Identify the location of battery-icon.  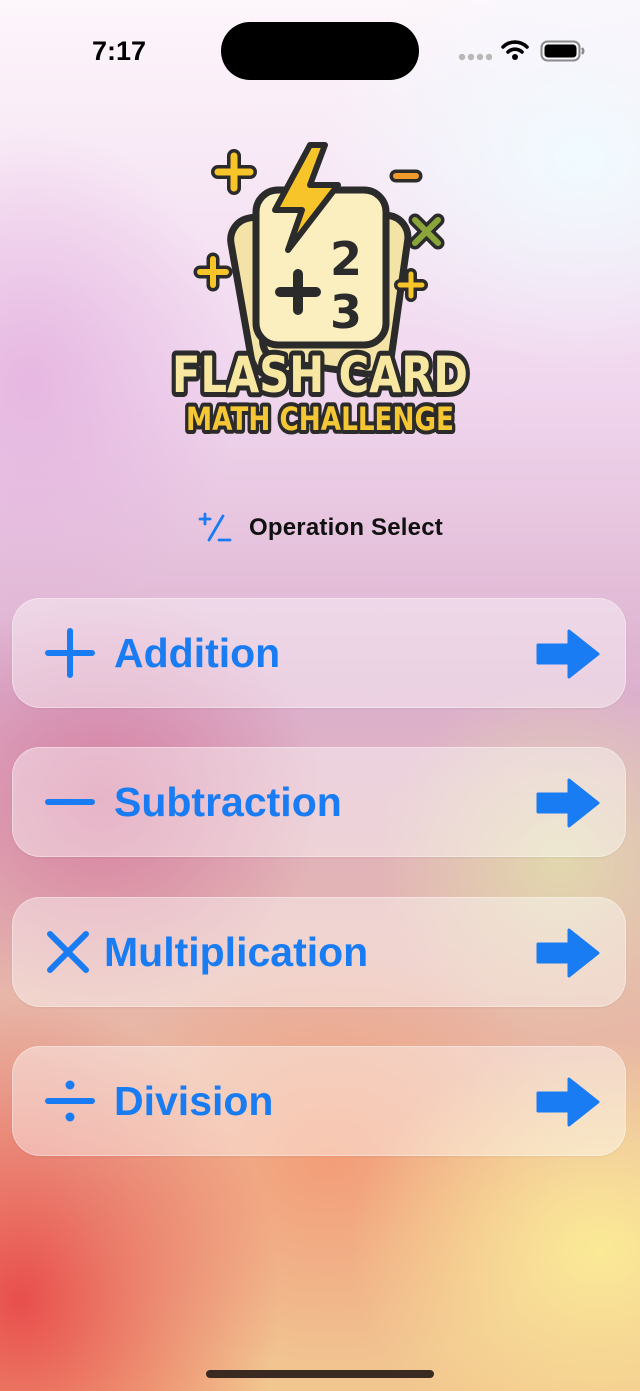
(562, 51).